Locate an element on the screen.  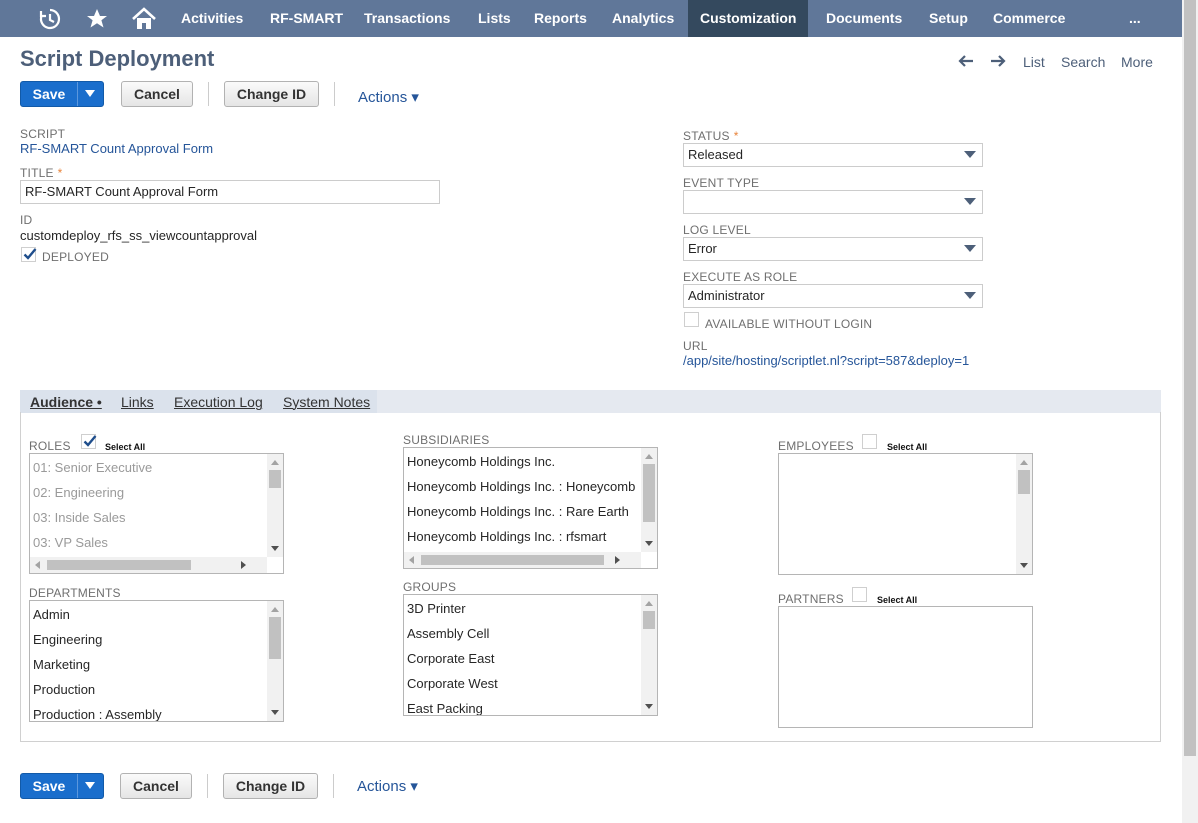
tab-audience: Audience • is located at coordinates (66, 402).